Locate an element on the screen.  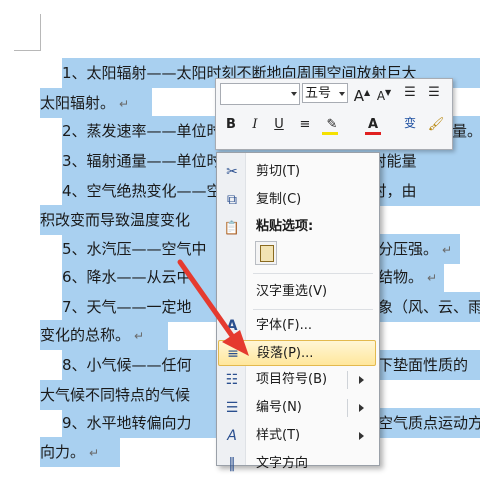
center-align-icon: ≡ is located at coordinates (305, 125).